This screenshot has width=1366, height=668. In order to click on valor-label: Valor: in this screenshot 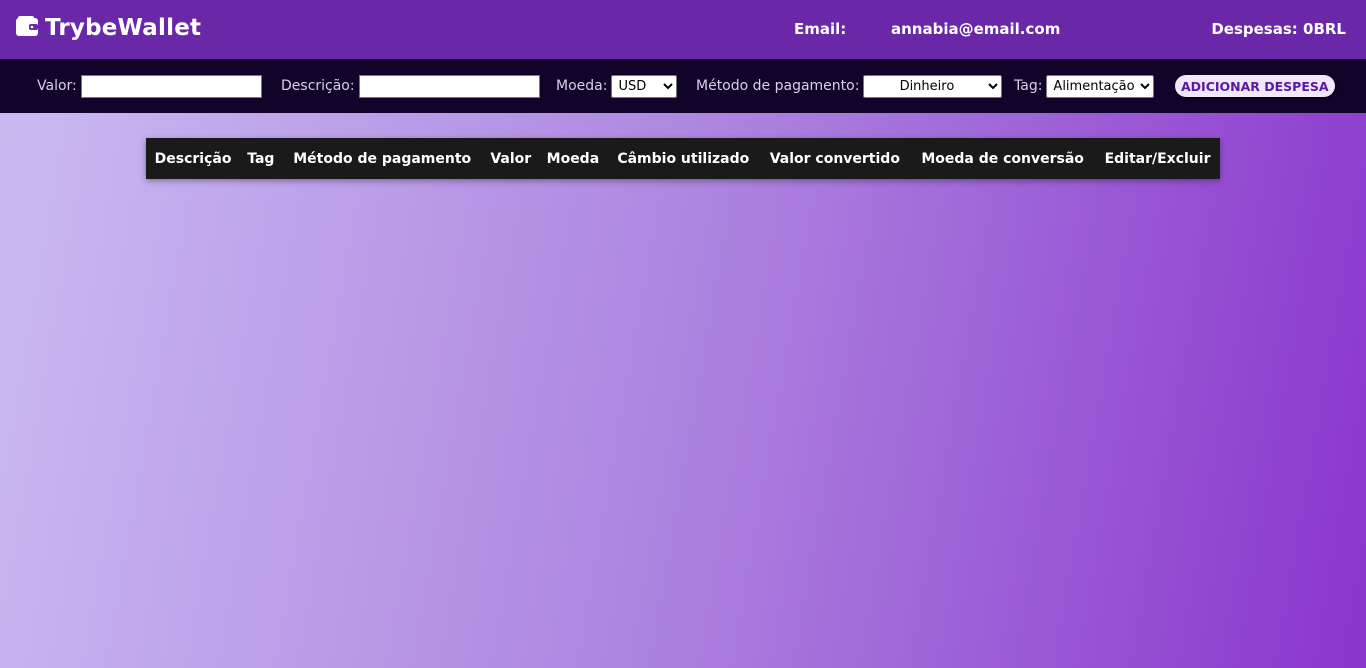, I will do `click(57, 86)`.